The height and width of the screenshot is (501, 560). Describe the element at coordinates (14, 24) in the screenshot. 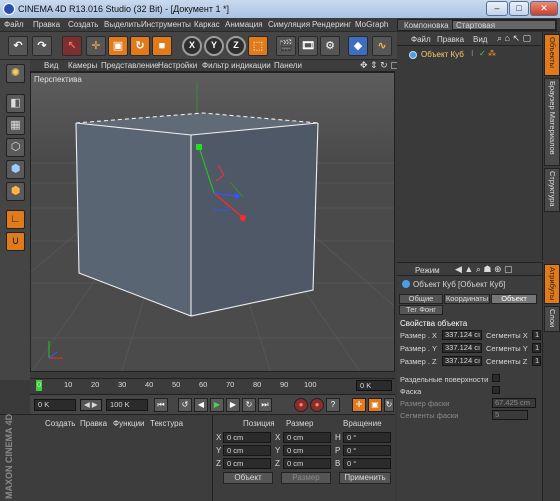

I see `menu-file: Файл` at that location.